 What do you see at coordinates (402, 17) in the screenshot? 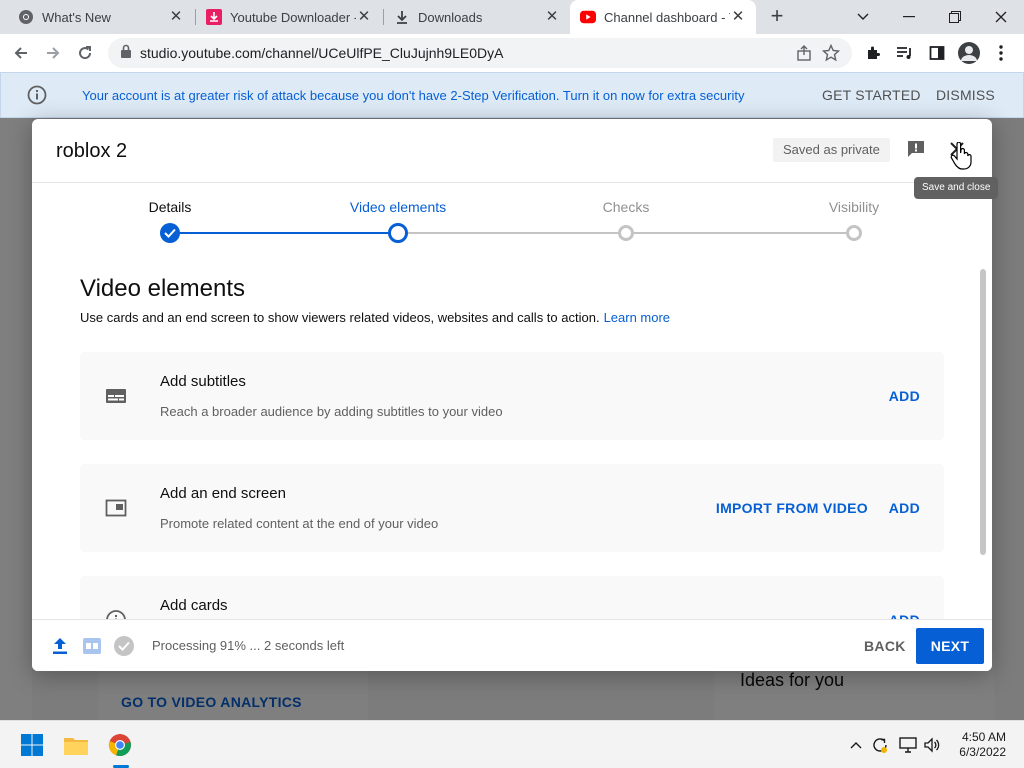
I see `download-icon` at bounding box center [402, 17].